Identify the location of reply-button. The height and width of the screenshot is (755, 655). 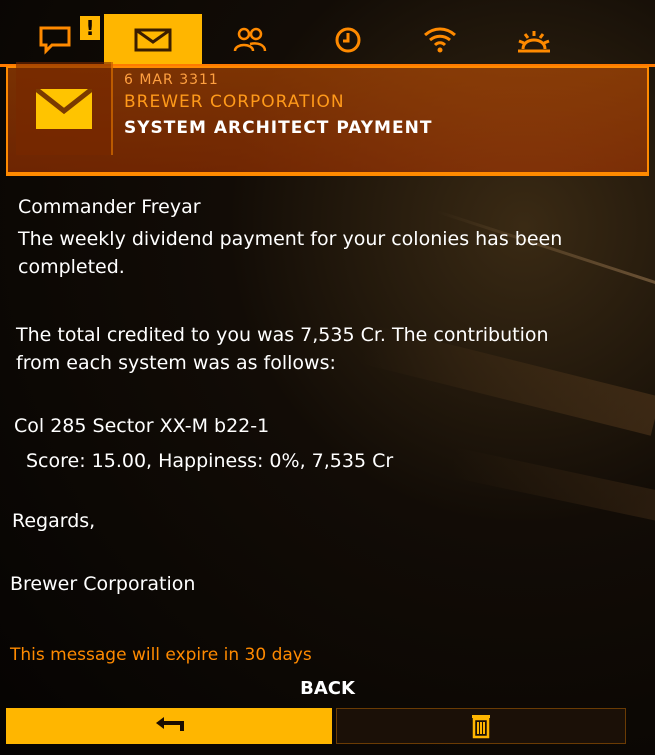
(169, 726).